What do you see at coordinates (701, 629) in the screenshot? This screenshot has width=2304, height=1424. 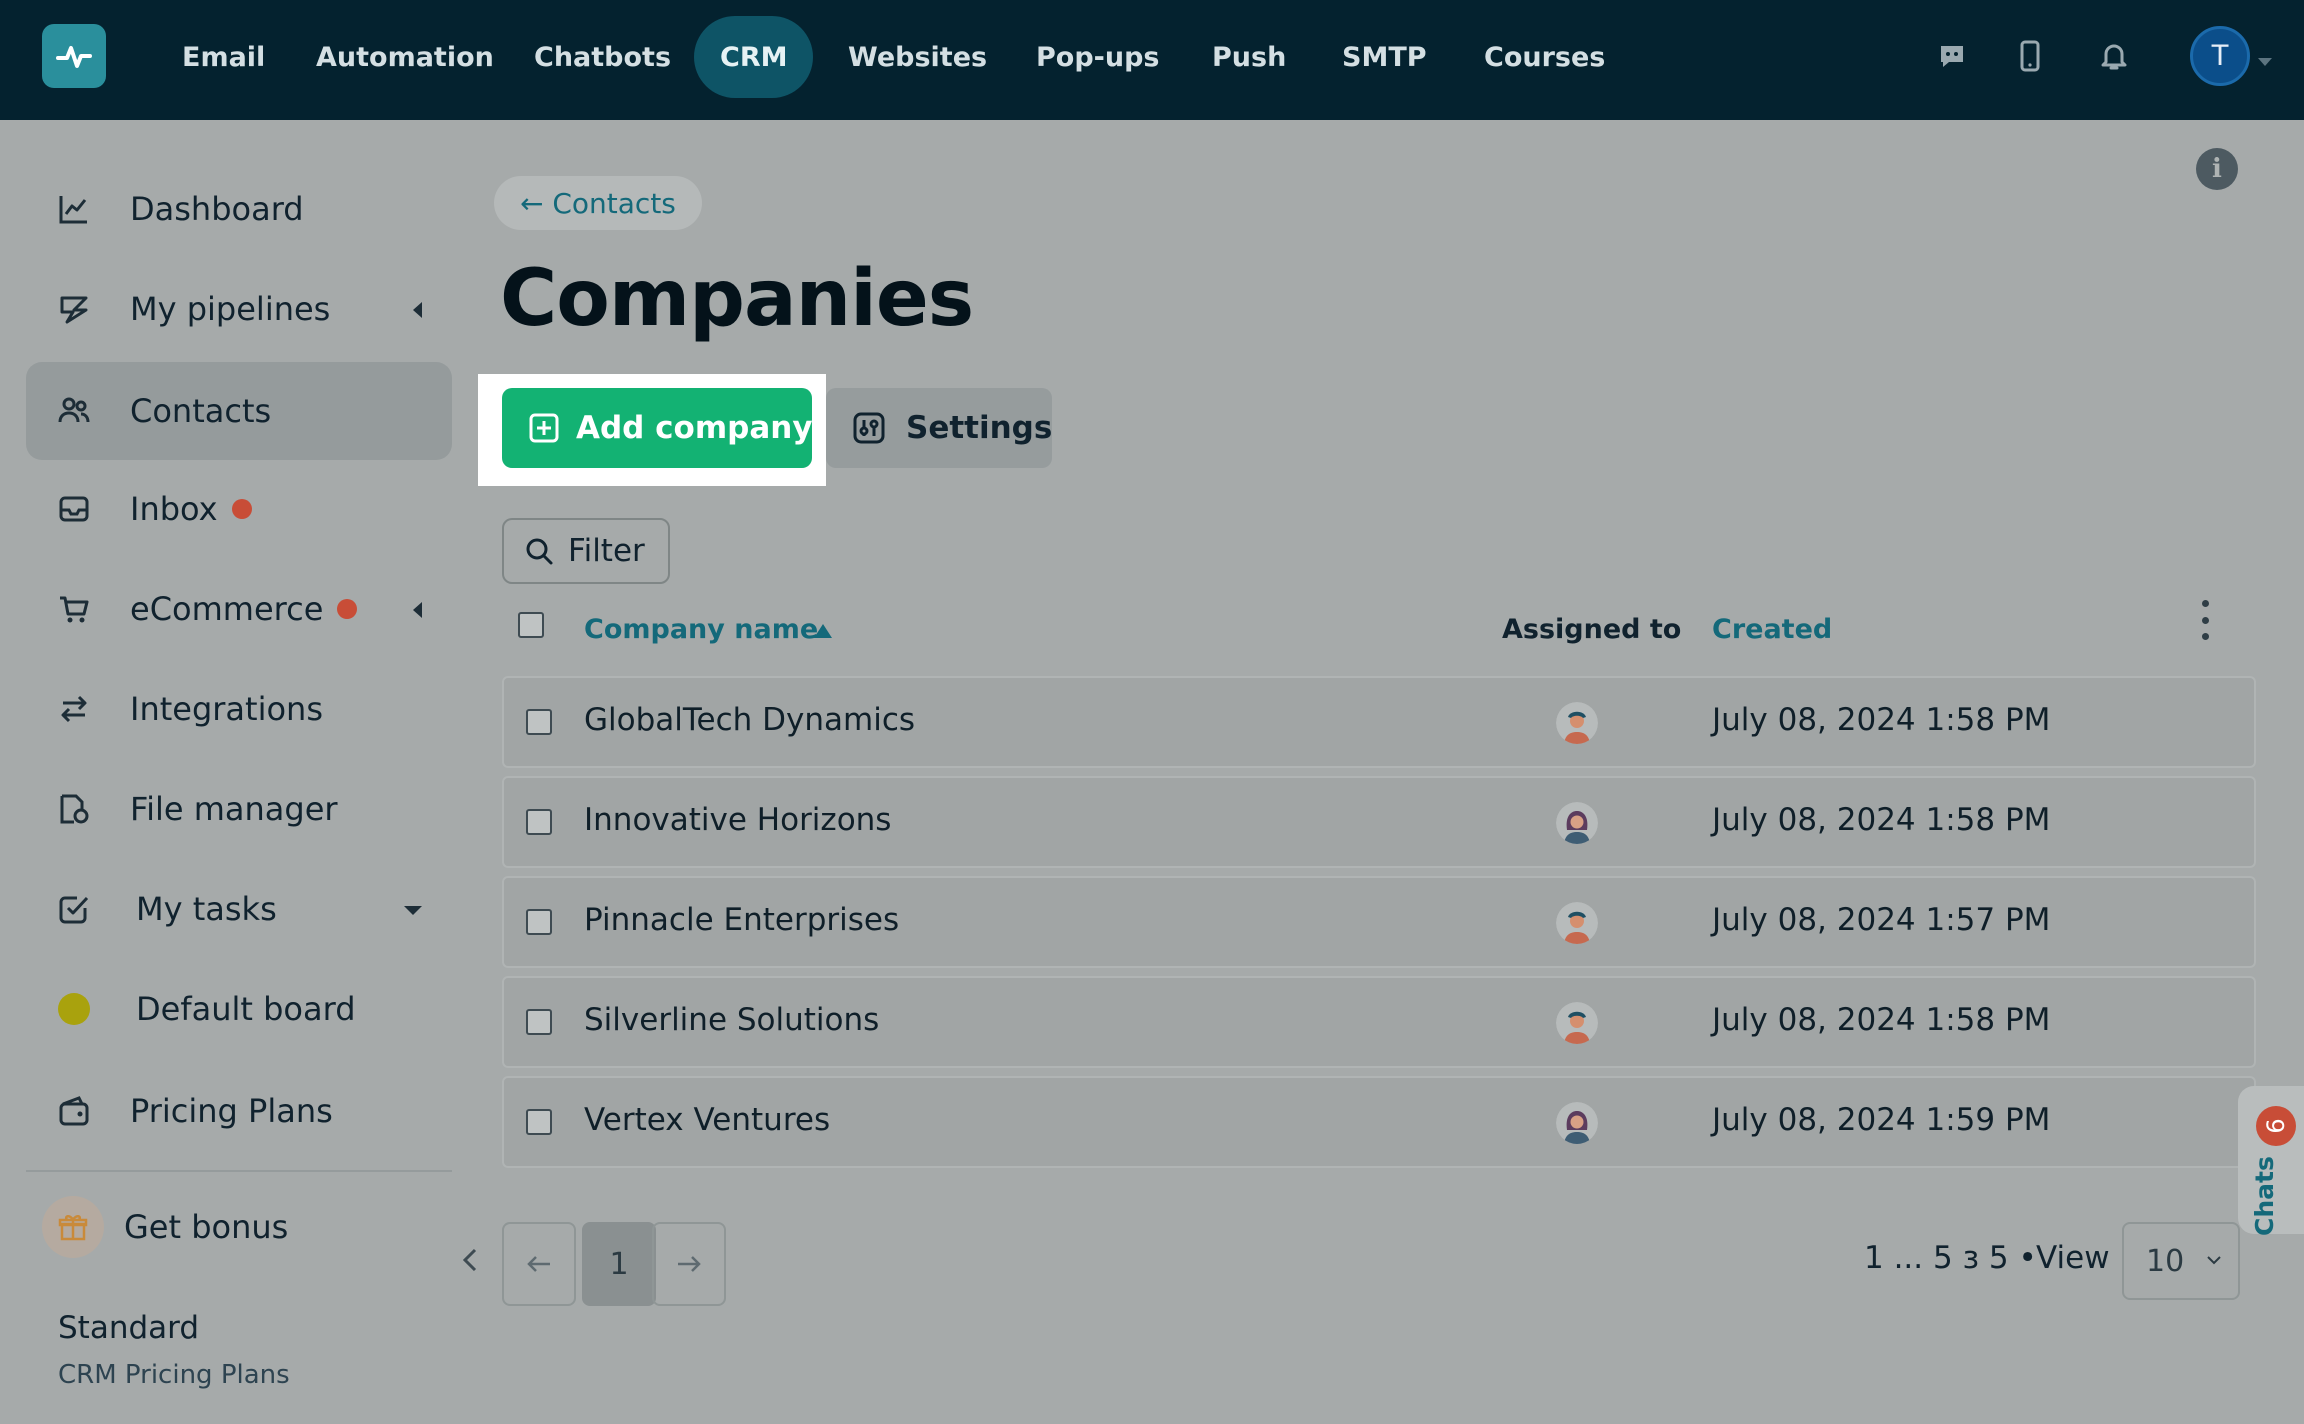 I see `column-header-company-name: Company name` at bounding box center [701, 629].